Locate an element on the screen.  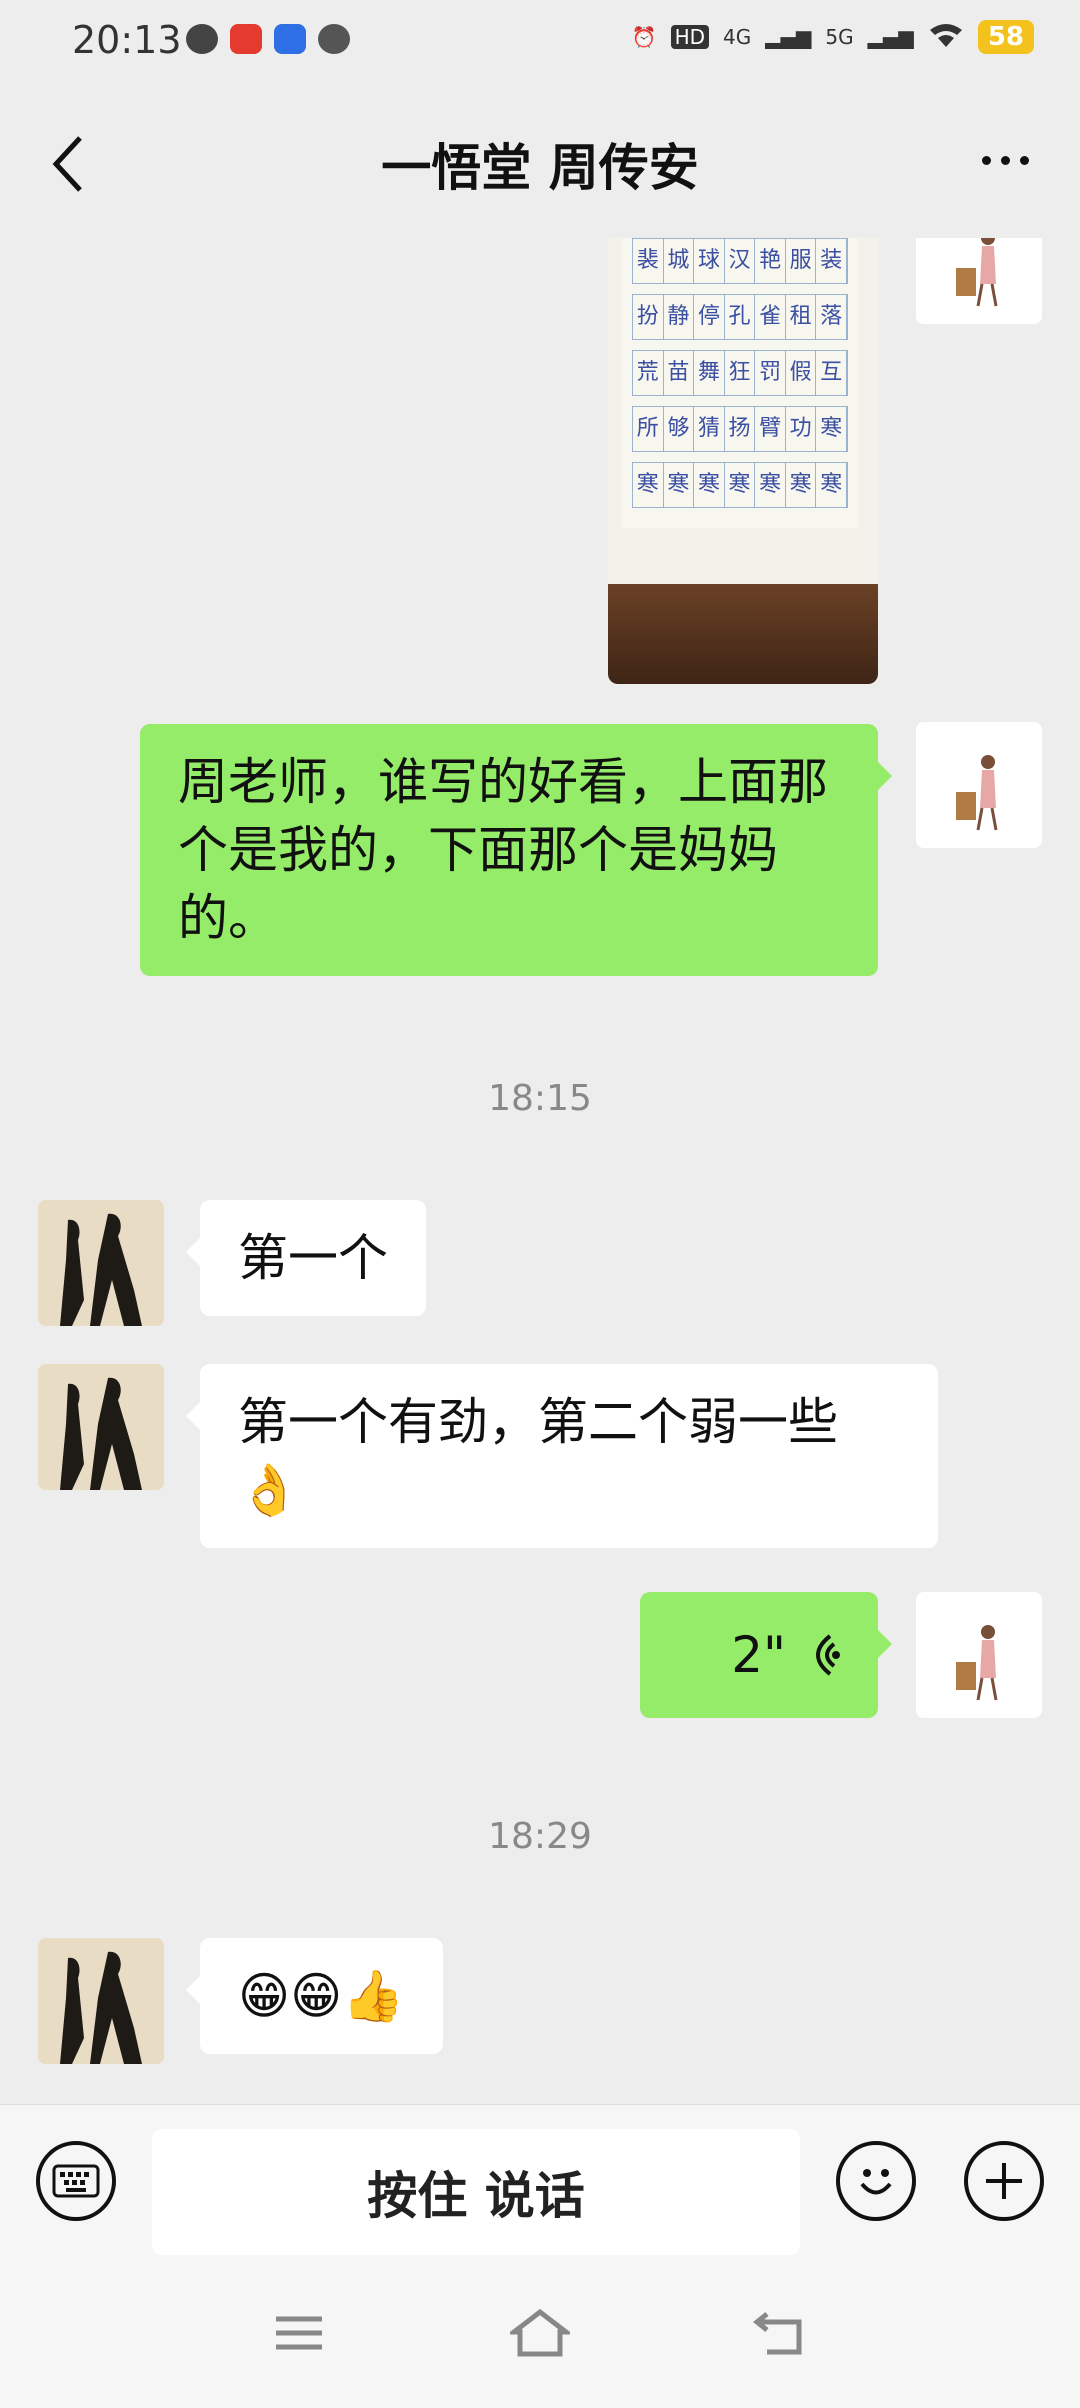
handwriting-photo: 裴城球汉艳服装扮静停孔雀租落荒苗舞狂罚假互所够猜扬臂功寒寒寒寒寒寒寒寒 is located at coordinates (743, 461).